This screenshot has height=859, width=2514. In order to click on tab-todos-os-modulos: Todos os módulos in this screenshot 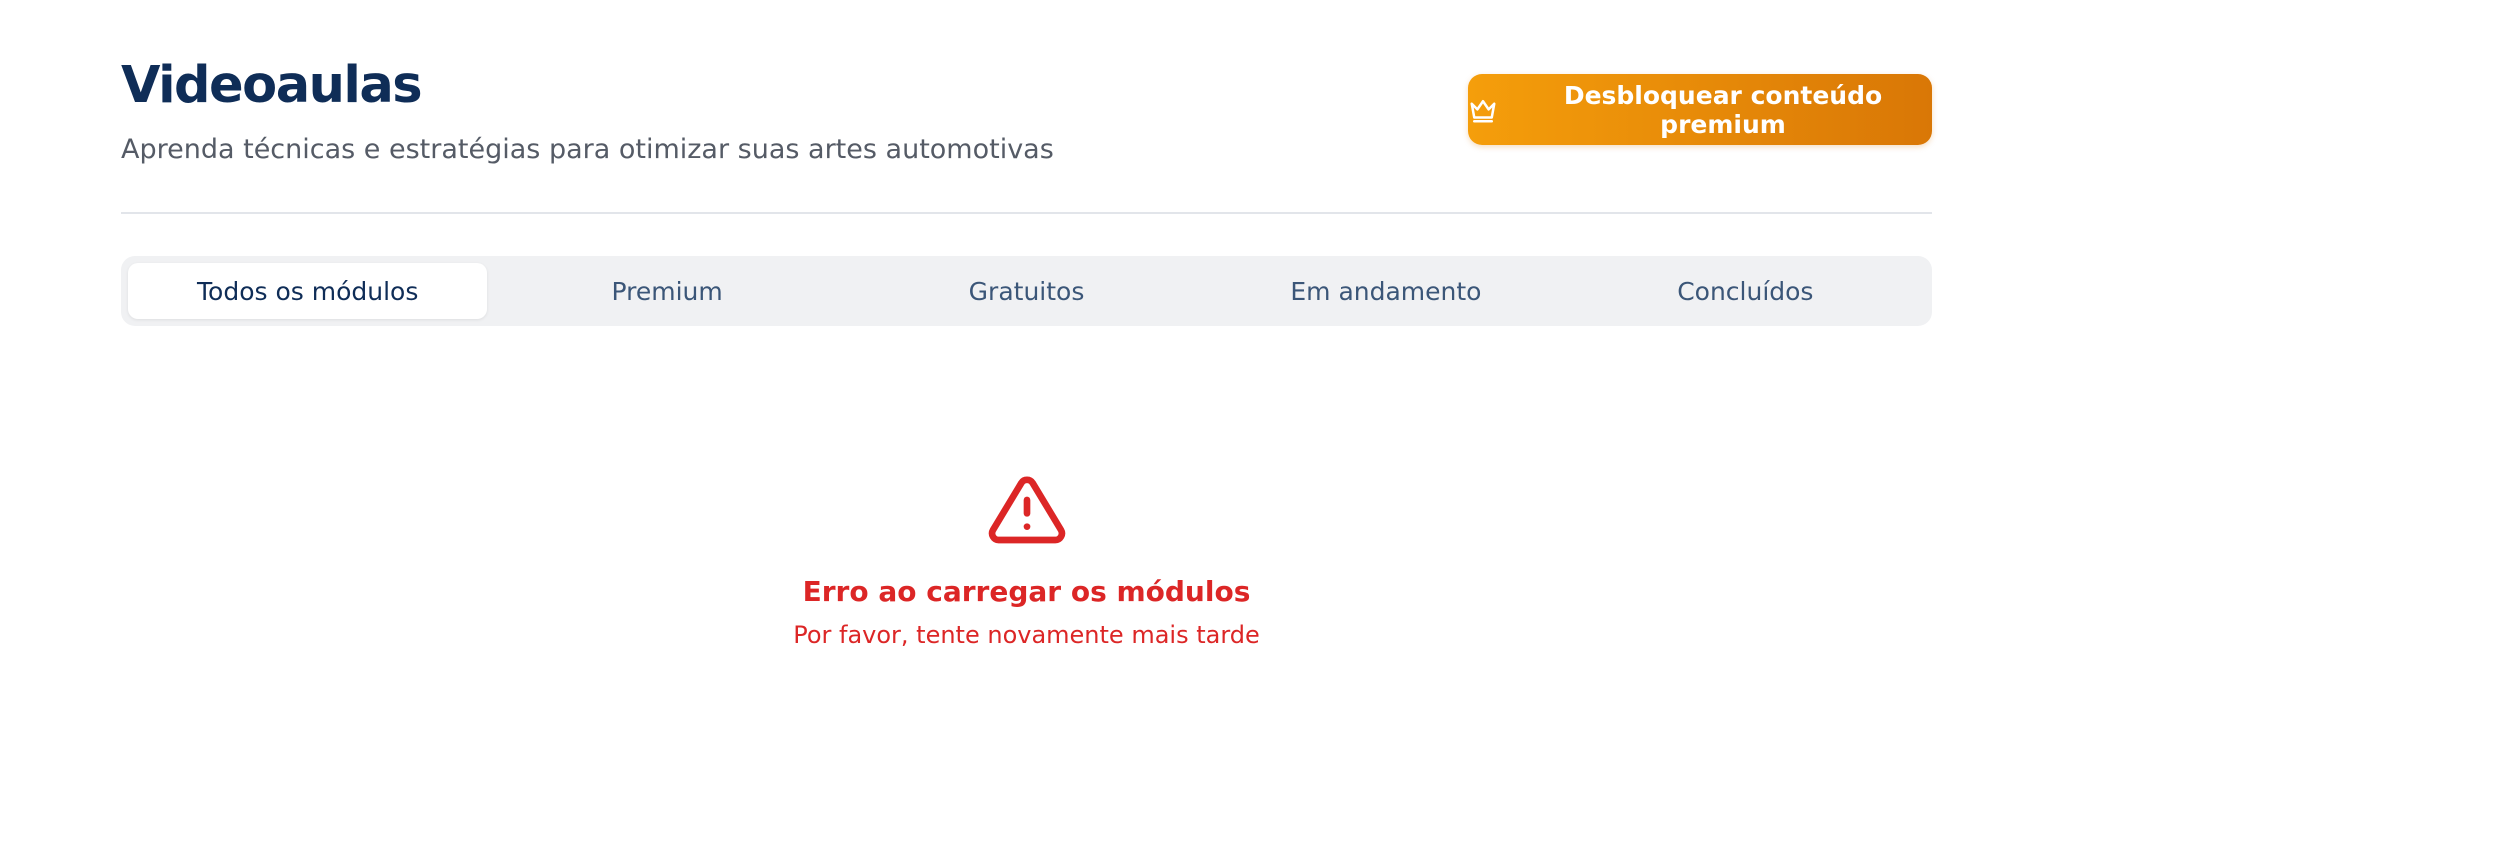, I will do `click(308, 291)`.